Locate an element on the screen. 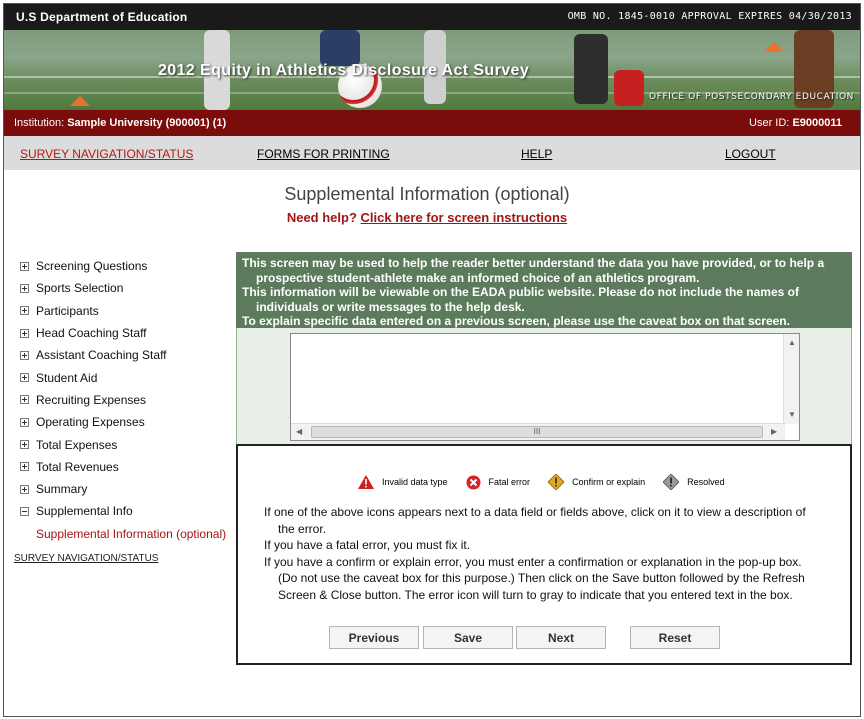  sidebar-item-sports-selection: Sports Selection is located at coordinates (130, 288).